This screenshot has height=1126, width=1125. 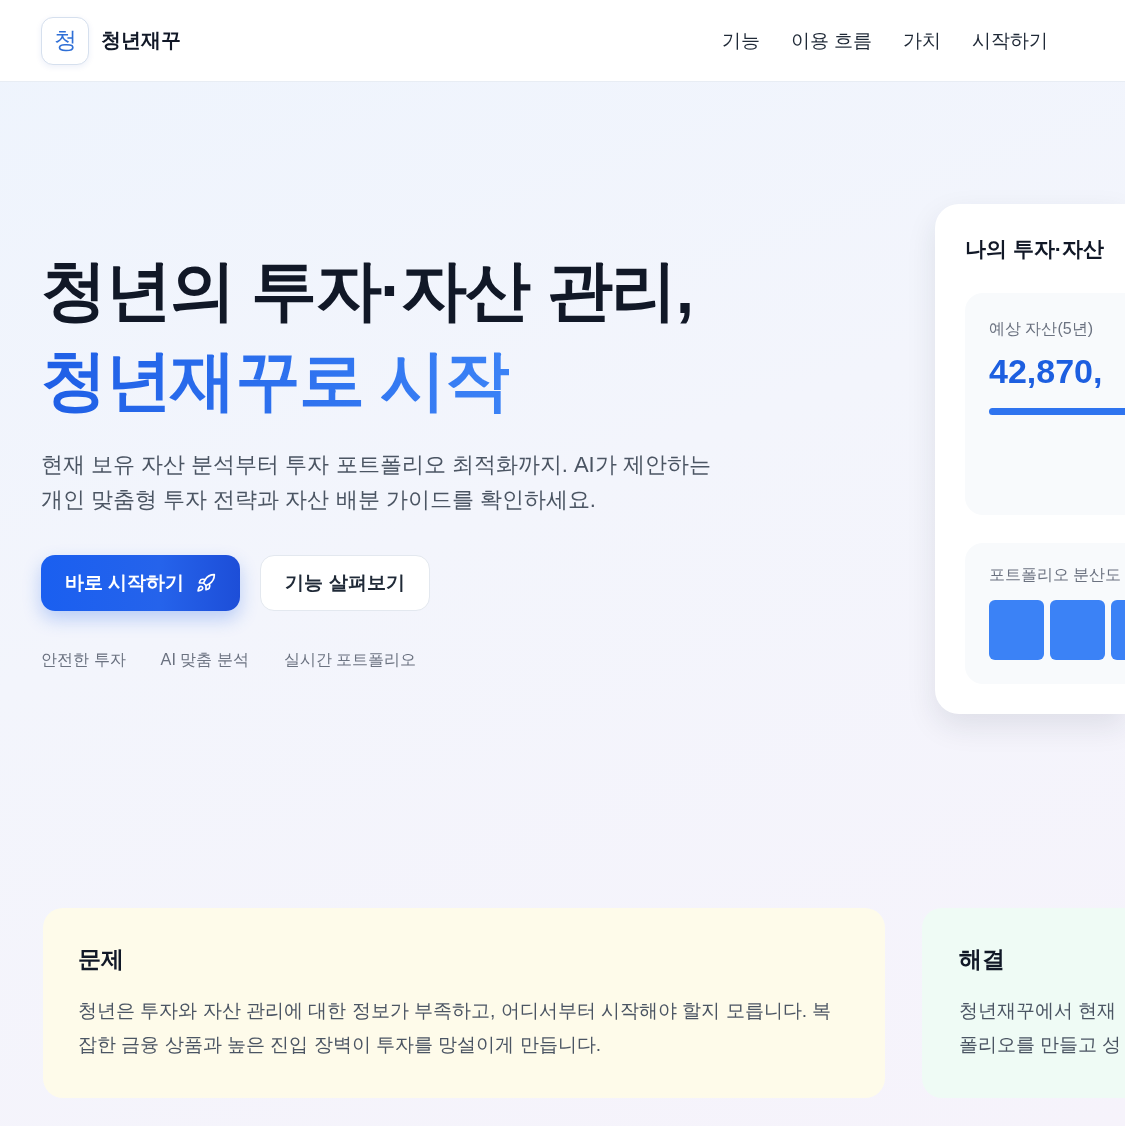 What do you see at coordinates (350, 659) in the screenshot?
I see `feature-highlight: 실시간 포트폴리오` at bounding box center [350, 659].